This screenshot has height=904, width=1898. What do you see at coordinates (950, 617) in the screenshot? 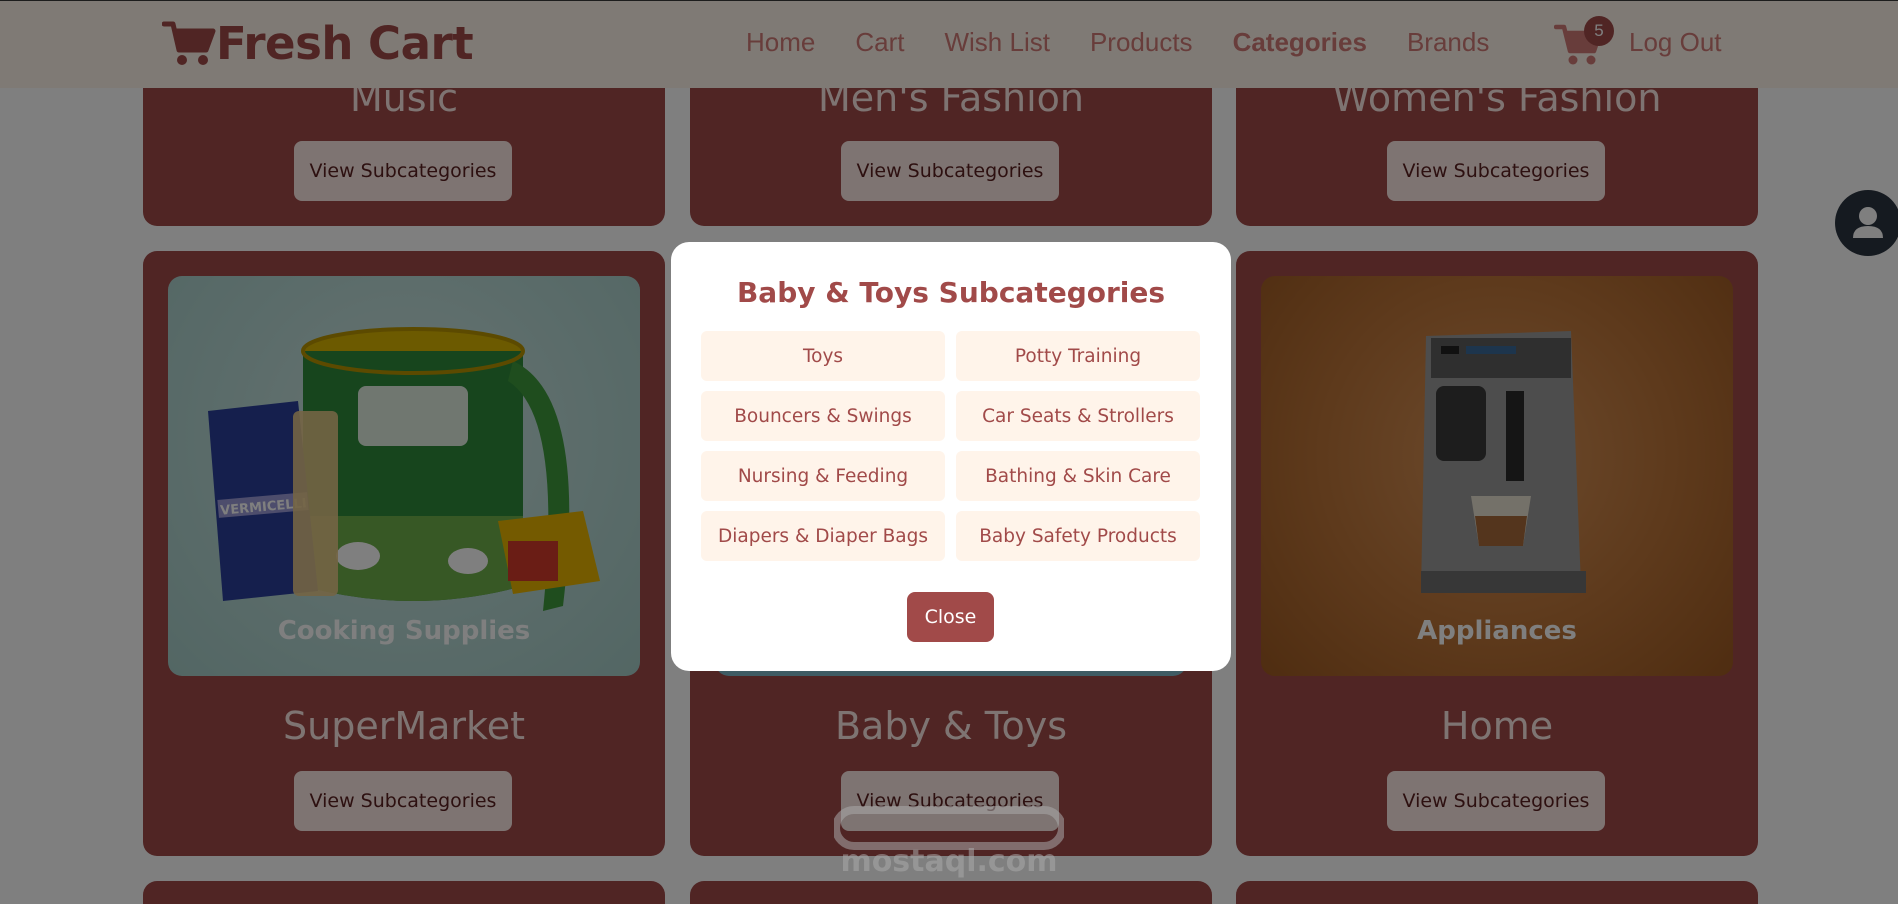
I see `close-button: Close` at bounding box center [950, 617].